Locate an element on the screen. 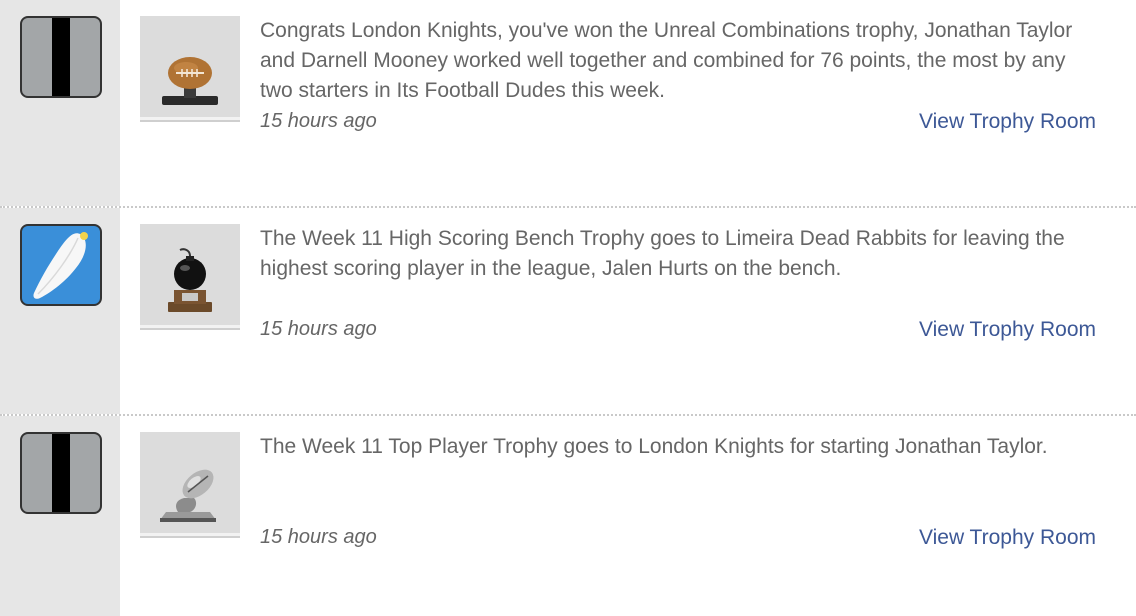  feather-team-icon is located at coordinates (60, 265).